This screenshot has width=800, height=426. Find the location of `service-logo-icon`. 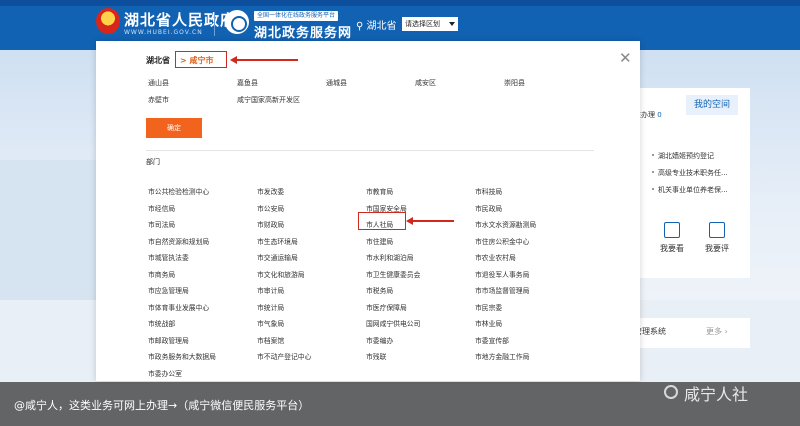

service-logo-icon is located at coordinates (237, 22).